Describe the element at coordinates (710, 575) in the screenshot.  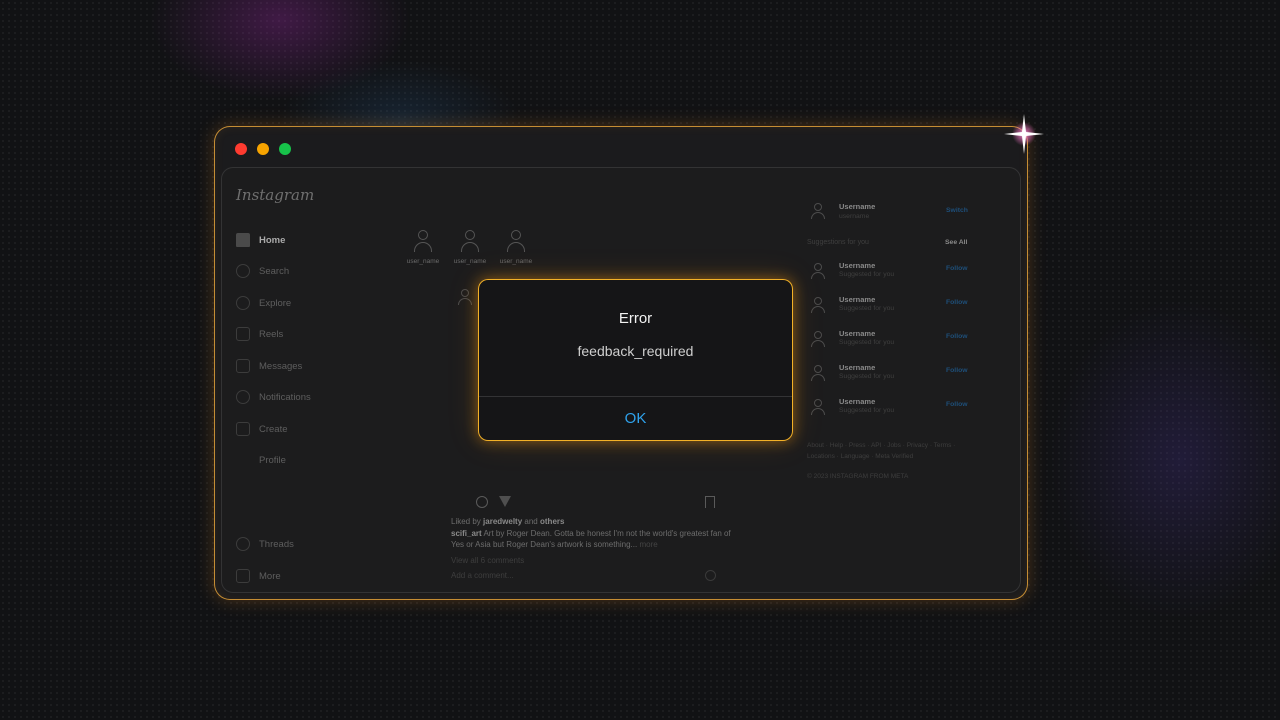
I see `emoji-icon` at that location.